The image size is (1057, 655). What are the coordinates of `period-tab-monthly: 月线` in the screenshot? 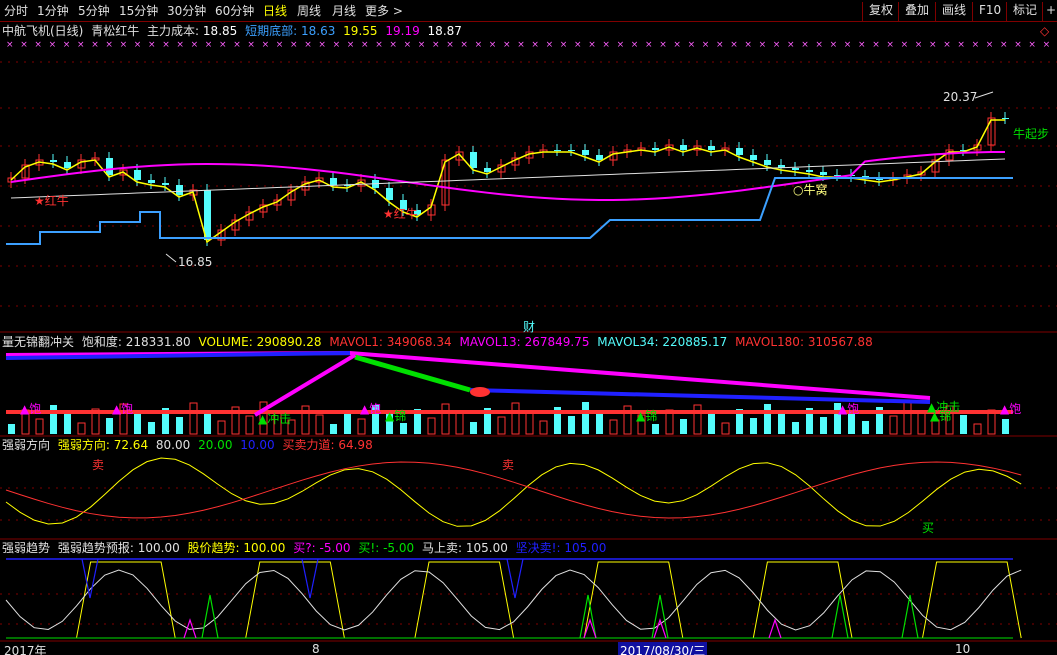 It's located at (344, 11).